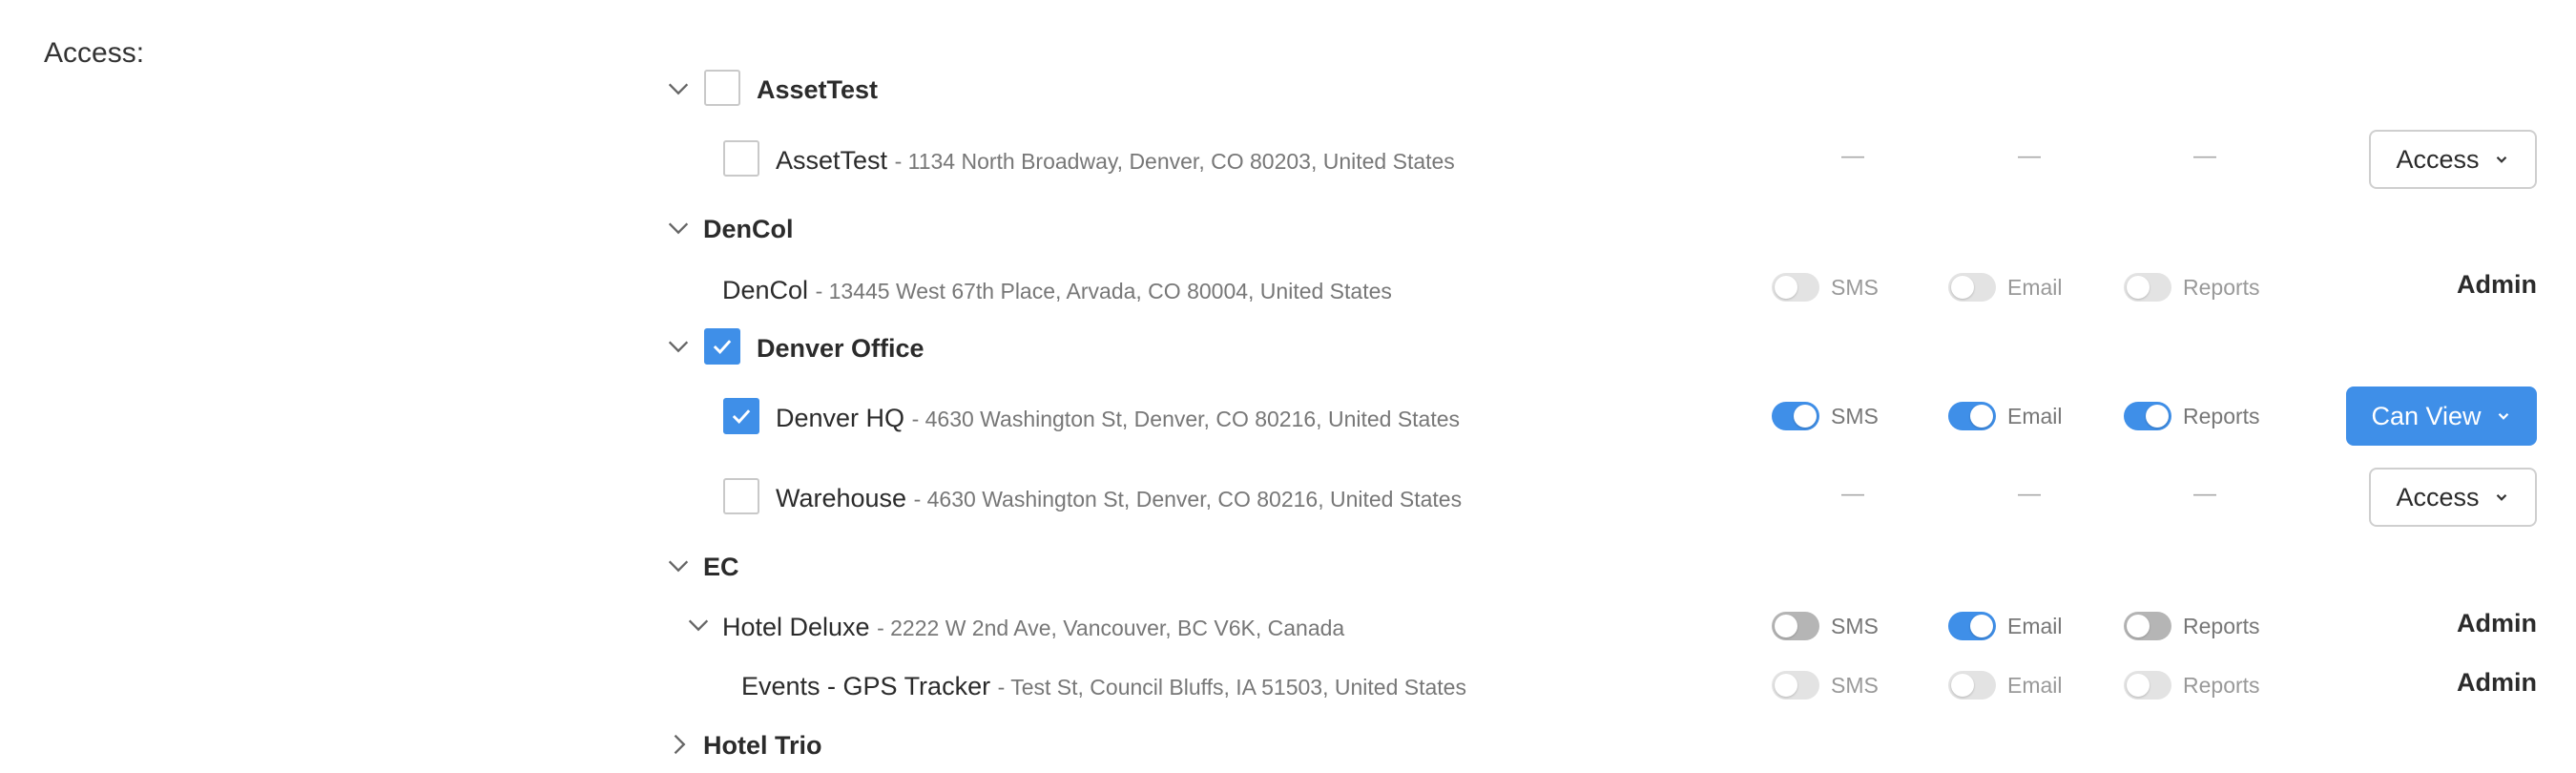 The width and height of the screenshot is (2576, 773). What do you see at coordinates (2426, 415) in the screenshot?
I see `can-view-dropdown-label: Can View` at bounding box center [2426, 415].